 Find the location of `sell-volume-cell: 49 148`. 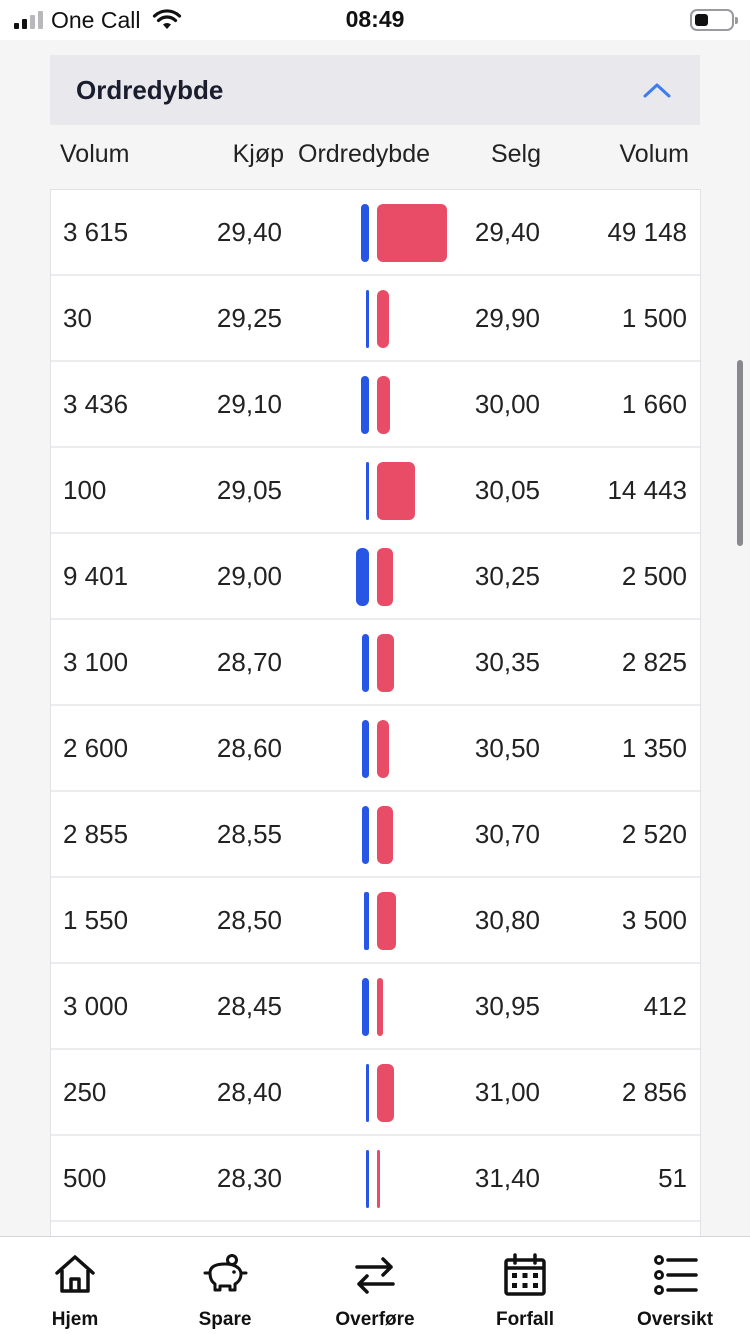

sell-volume-cell: 49 148 is located at coordinates (647, 232).